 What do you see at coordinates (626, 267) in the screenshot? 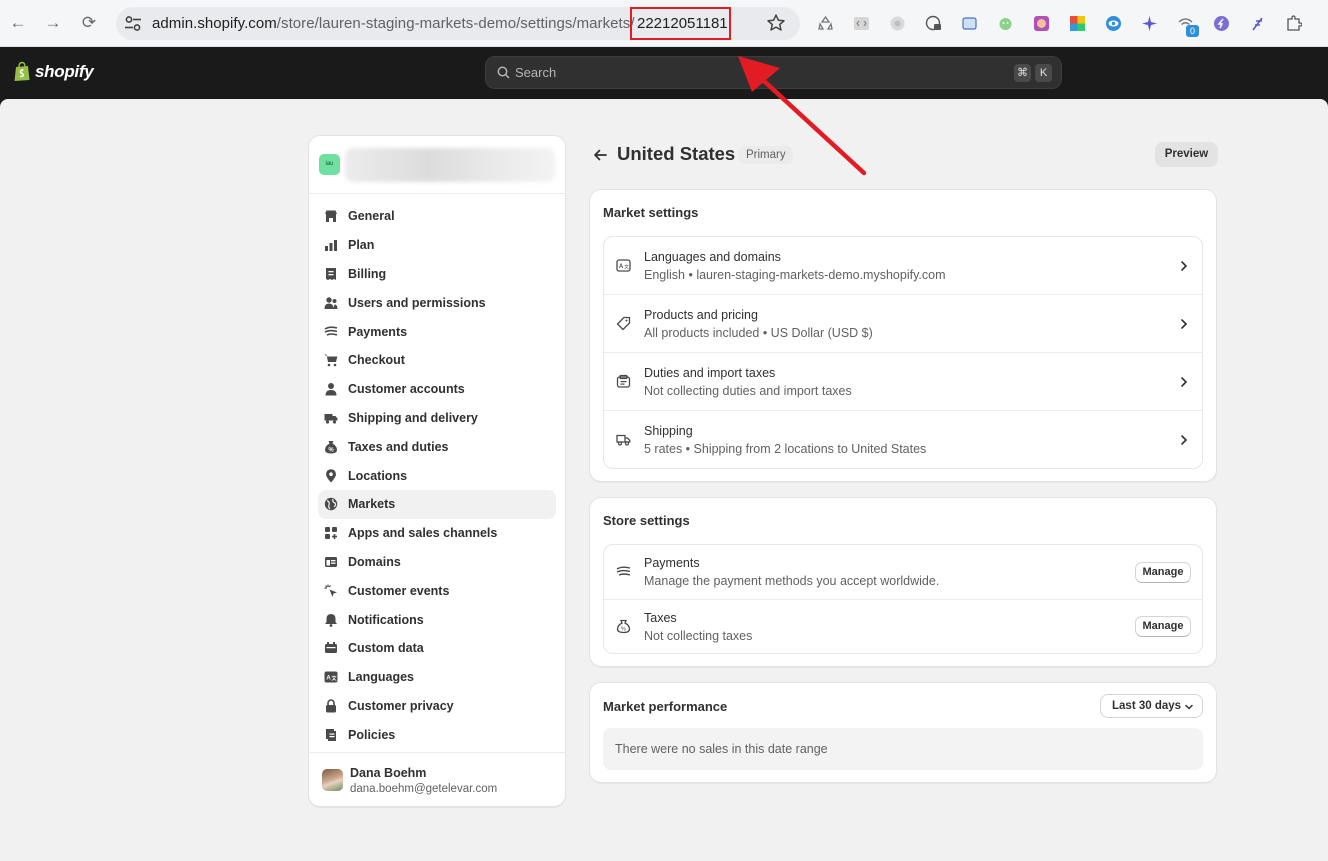
I see `svg-text: 文` at bounding box center [626, 267].